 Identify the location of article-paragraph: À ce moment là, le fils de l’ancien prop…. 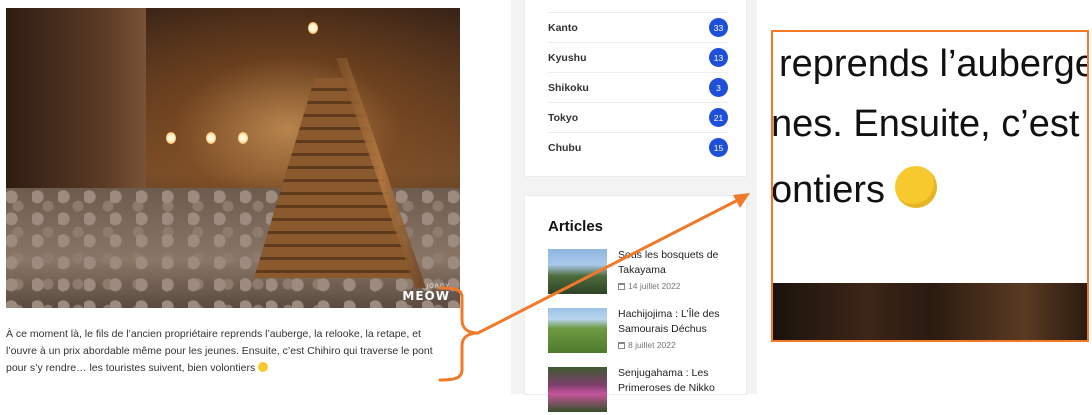
(228, 351).